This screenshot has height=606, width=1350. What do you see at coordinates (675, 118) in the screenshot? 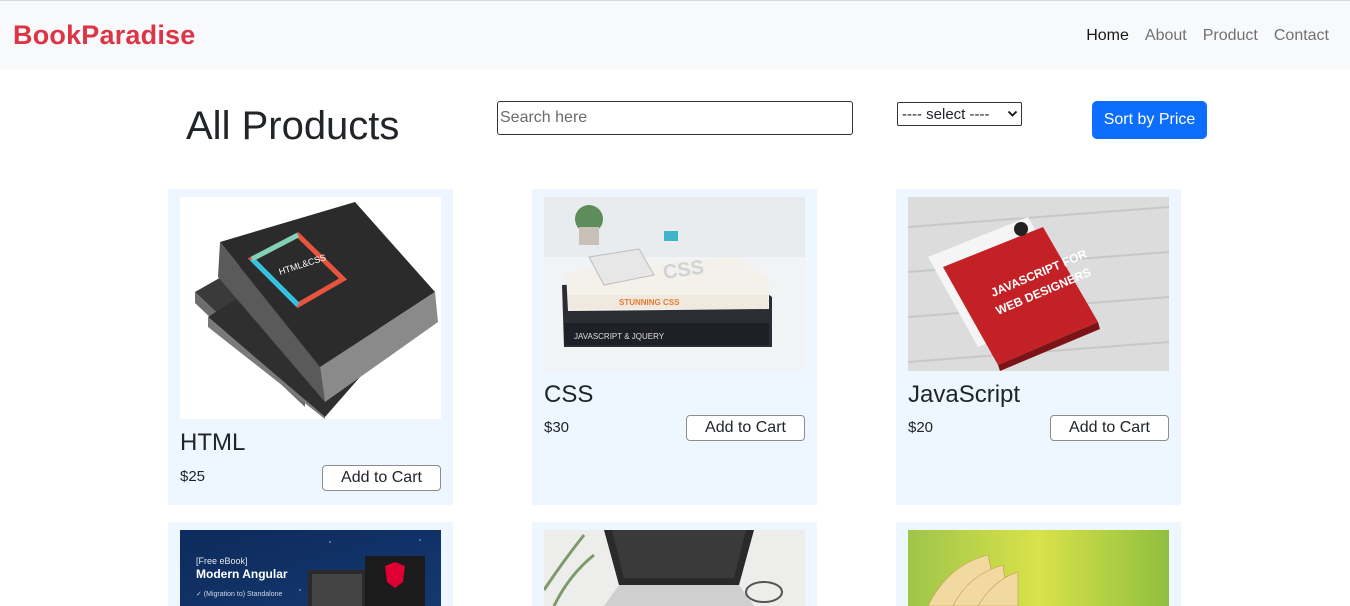
I see `search-input` at bounding box center [675, 118].